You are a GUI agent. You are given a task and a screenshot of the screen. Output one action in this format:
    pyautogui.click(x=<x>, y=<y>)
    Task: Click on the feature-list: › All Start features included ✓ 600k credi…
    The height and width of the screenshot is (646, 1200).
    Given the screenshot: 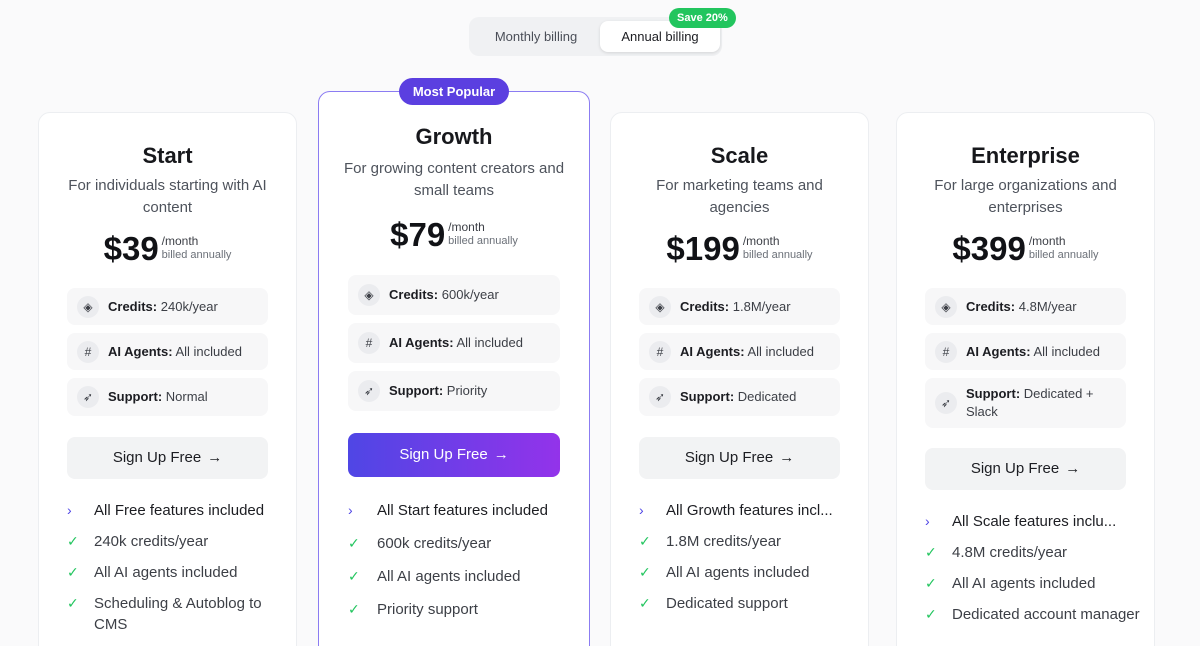 What is the action you would take?
    pyautogui.click(x=461, y=565)
    